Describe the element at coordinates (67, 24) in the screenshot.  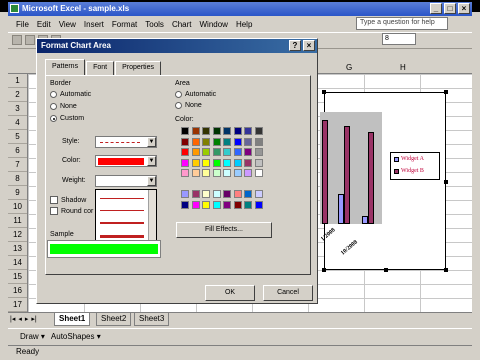
I see `menu-view: View` at that location.